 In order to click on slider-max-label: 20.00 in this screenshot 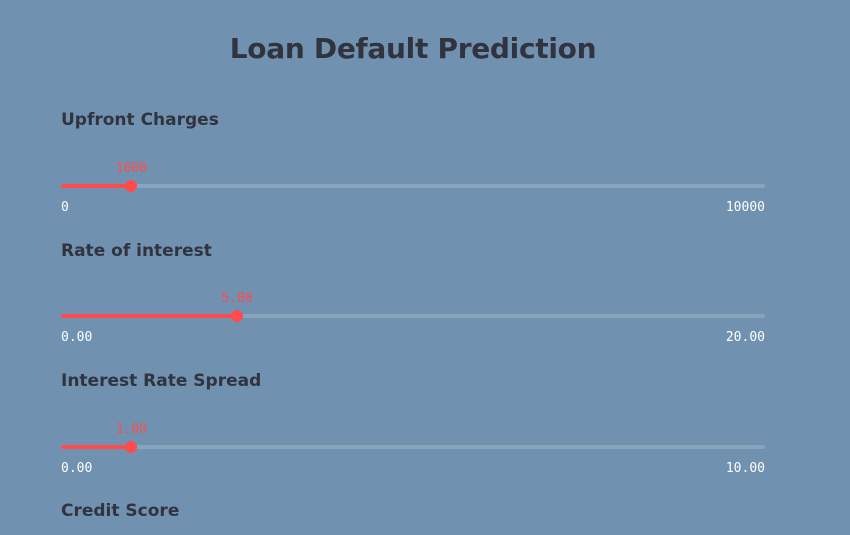, I will do `click(745, 337)`.